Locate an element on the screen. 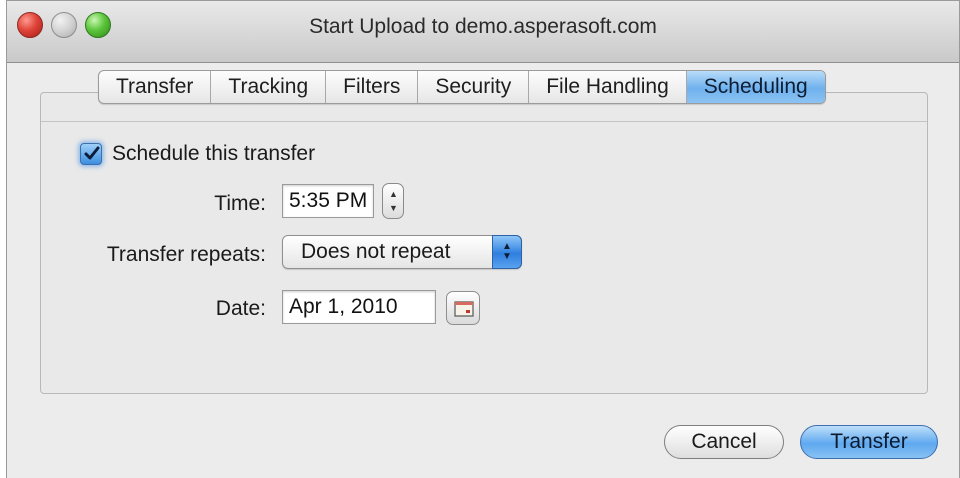  schedule-transfer-checkbox is located at coordinates (91, 154).